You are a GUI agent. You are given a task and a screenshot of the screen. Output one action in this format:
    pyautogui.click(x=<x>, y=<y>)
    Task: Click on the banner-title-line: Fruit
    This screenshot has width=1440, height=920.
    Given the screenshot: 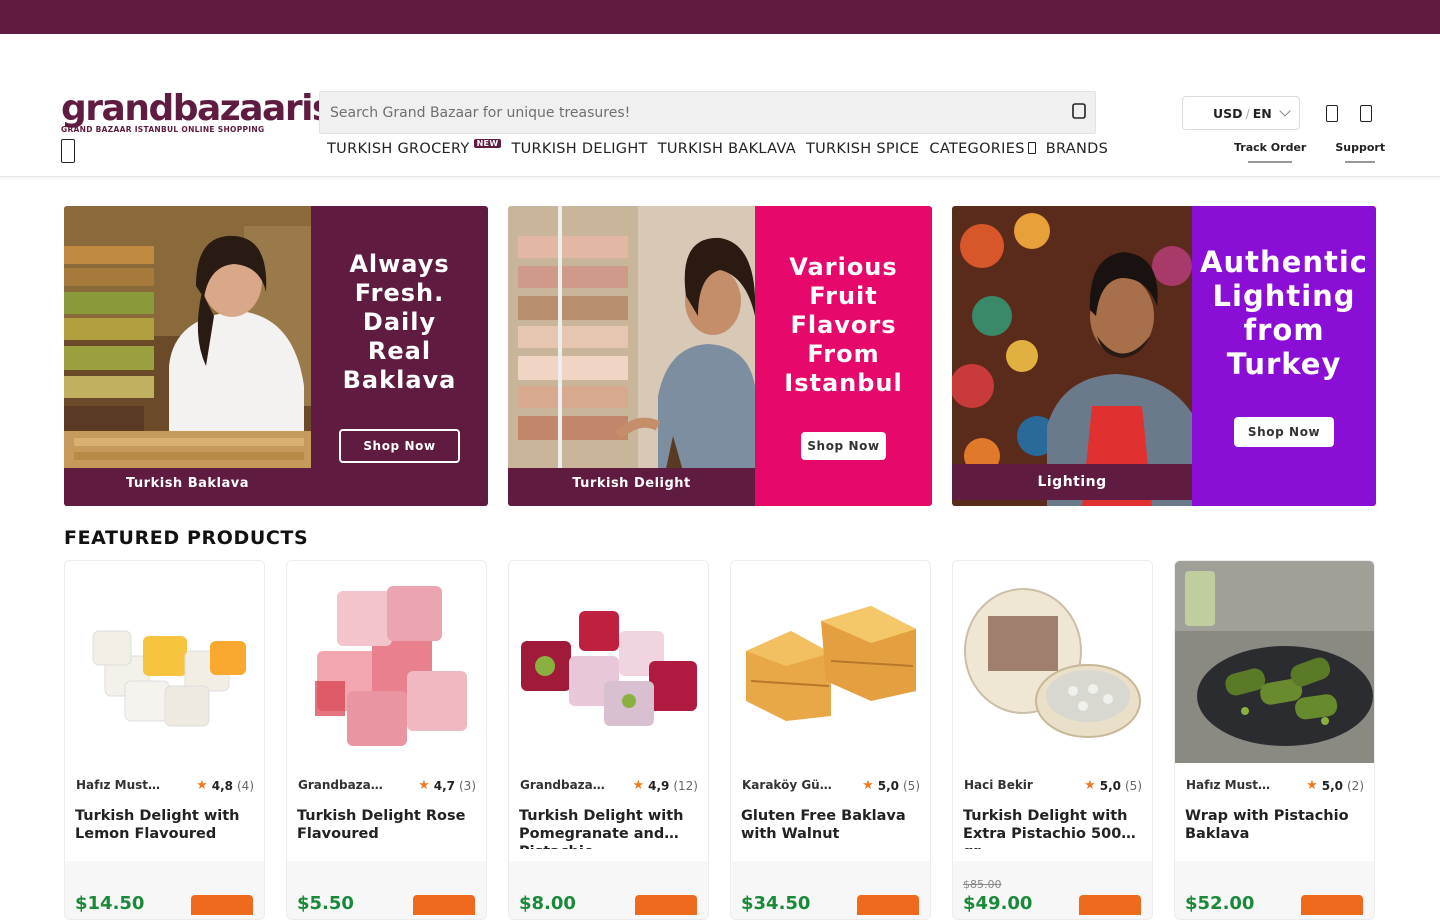 What is the action you would take?
    pyautogui.click(x=843, y=295)
    